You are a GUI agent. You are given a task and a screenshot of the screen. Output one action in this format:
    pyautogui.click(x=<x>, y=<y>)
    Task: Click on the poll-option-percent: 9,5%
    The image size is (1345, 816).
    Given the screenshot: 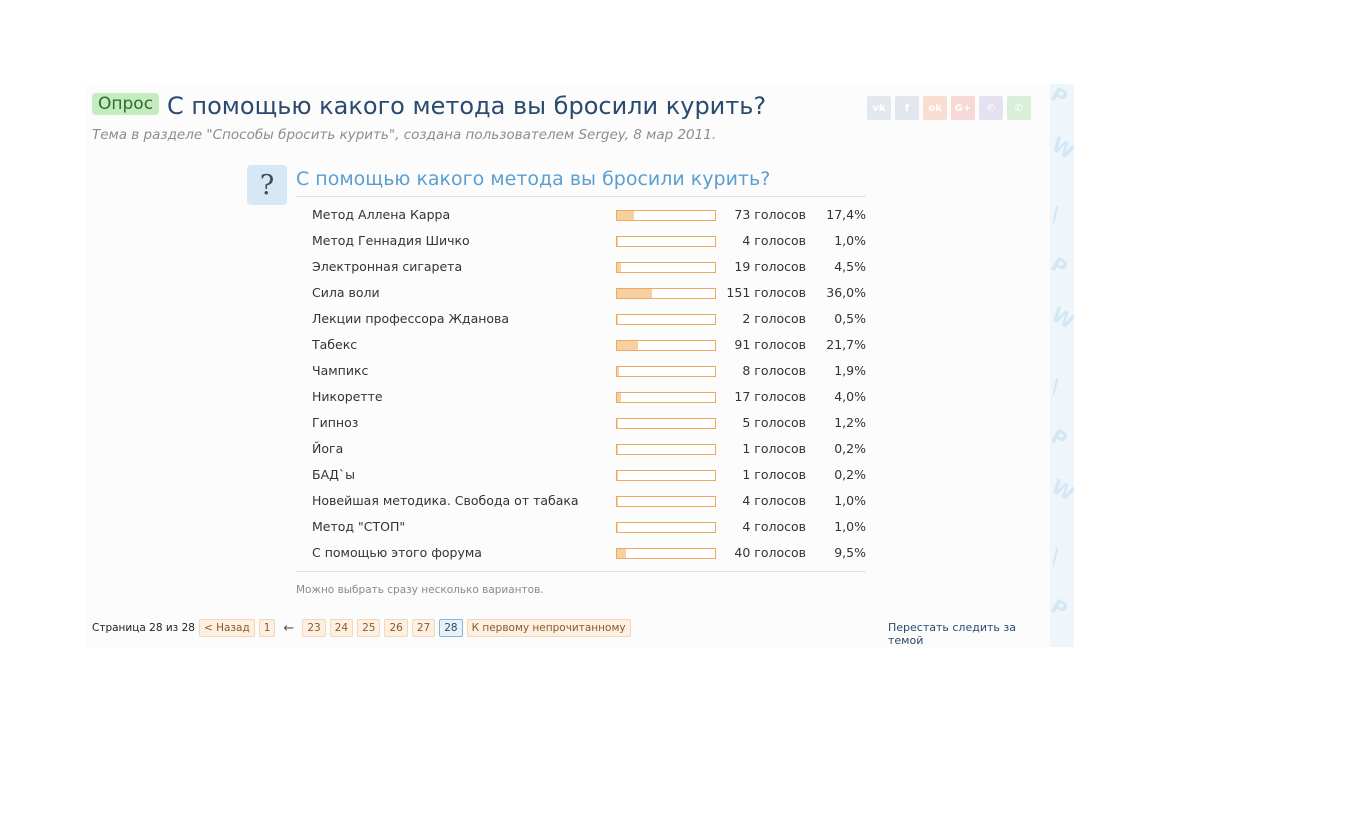 What is the action you would take?
    pyautogui.click(x=850, y=552)
    